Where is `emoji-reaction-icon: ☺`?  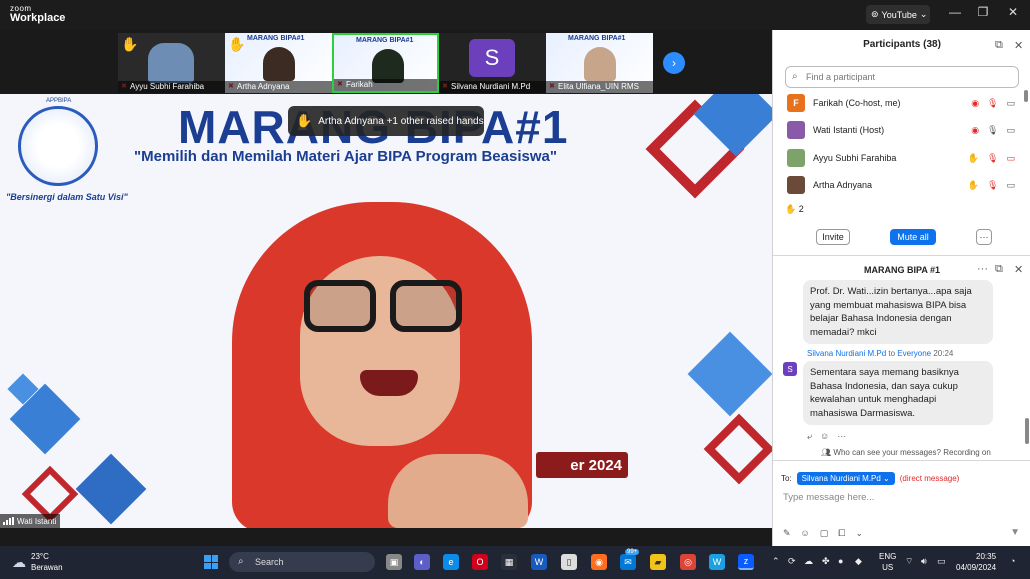 emoji-reaction-icon: ☺ is located at coordinates (824, 436).